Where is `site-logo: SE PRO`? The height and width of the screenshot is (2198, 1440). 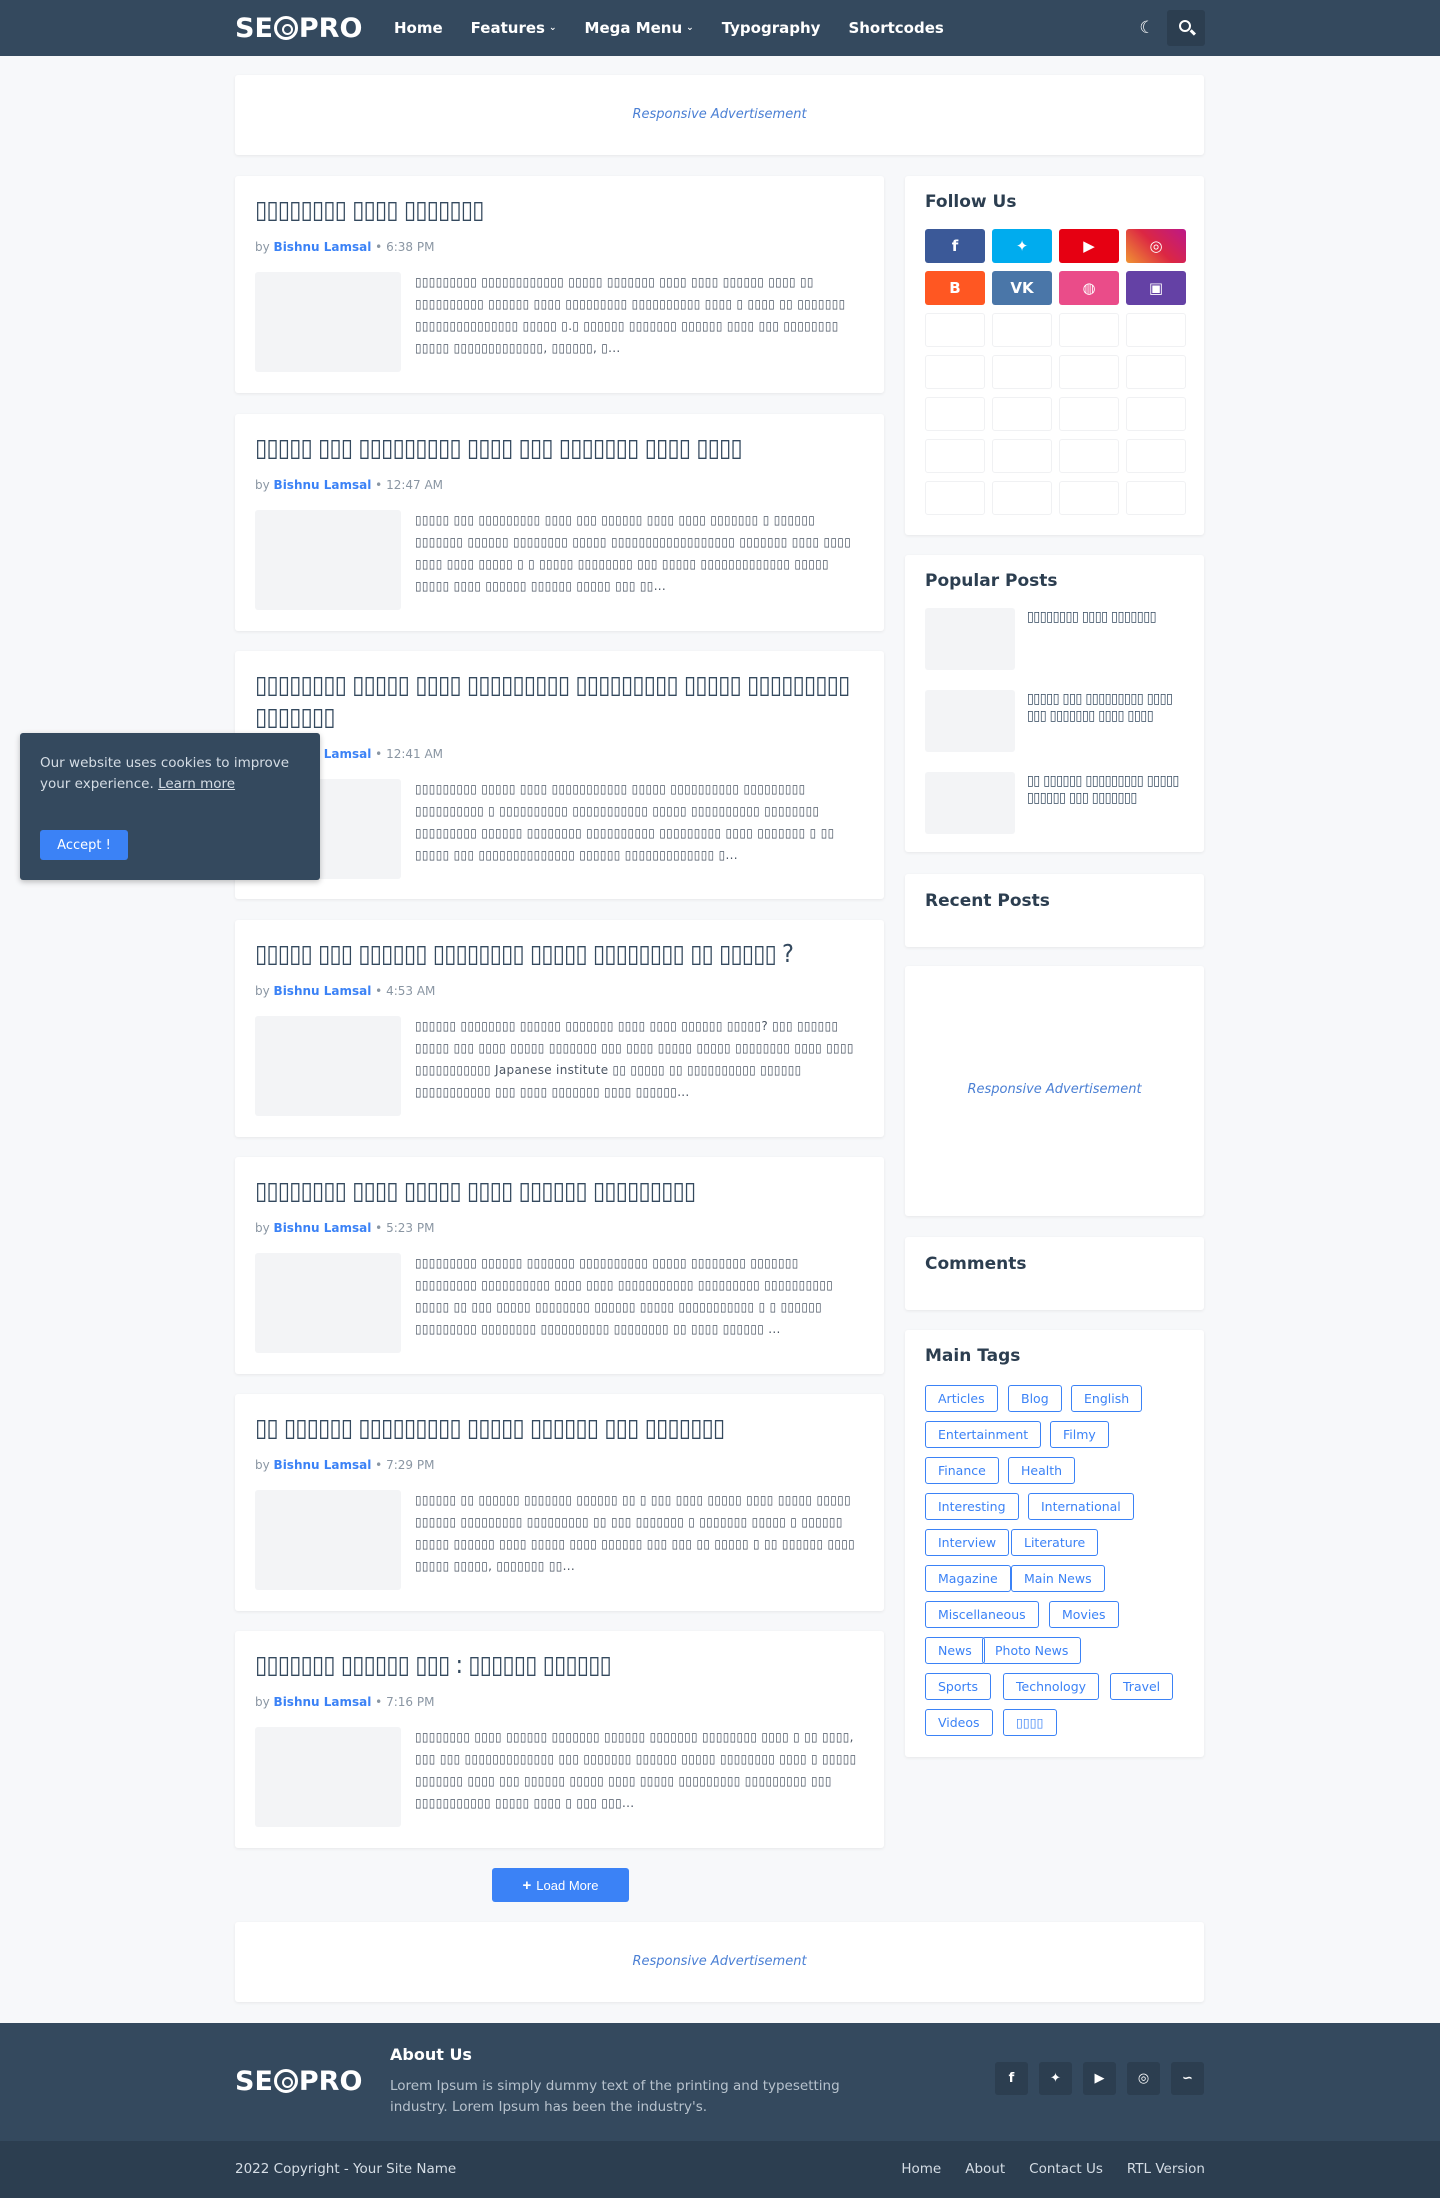
site-logo: SE PRO is located at coordinates (298, 28).